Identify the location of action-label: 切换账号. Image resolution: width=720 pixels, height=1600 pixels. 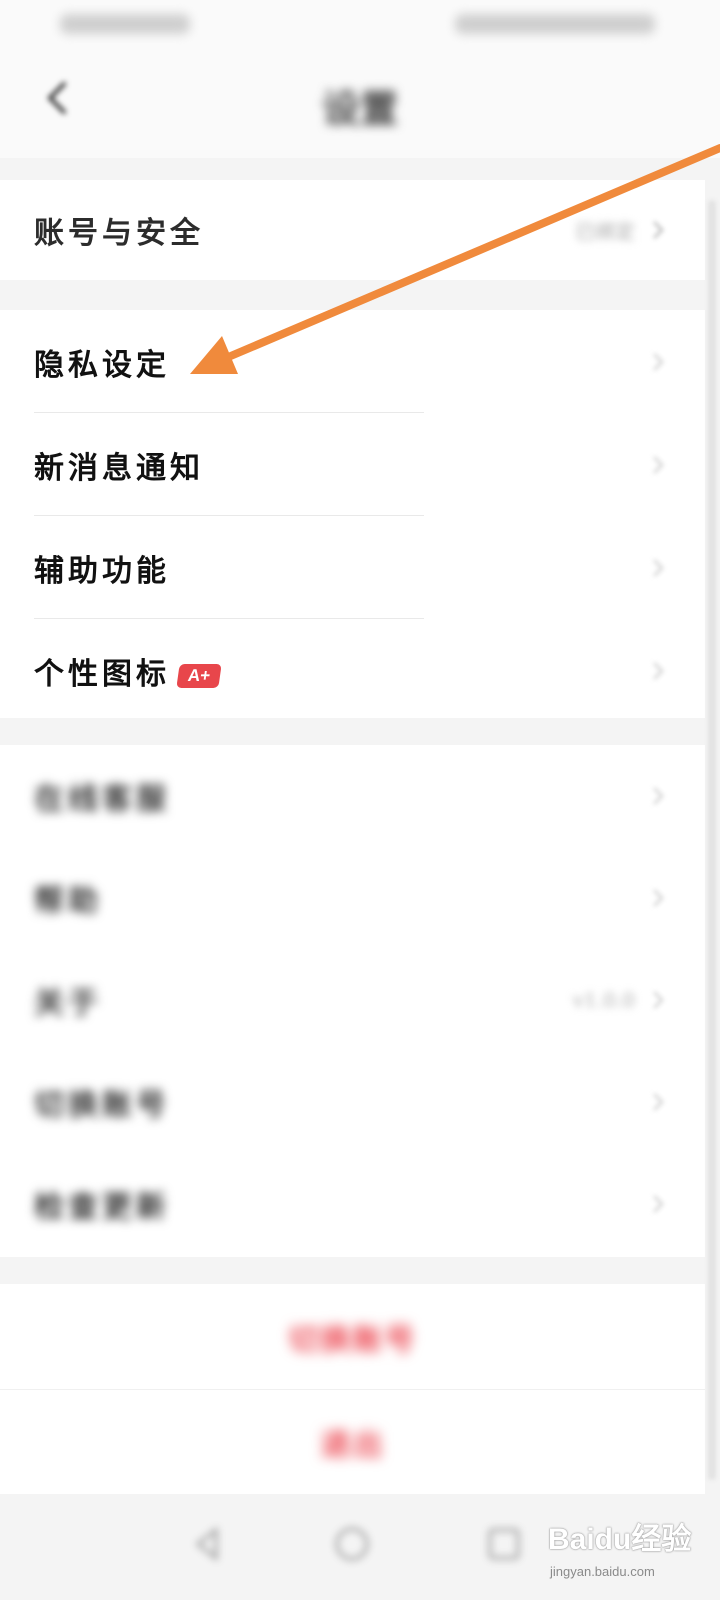
(352, 1340).